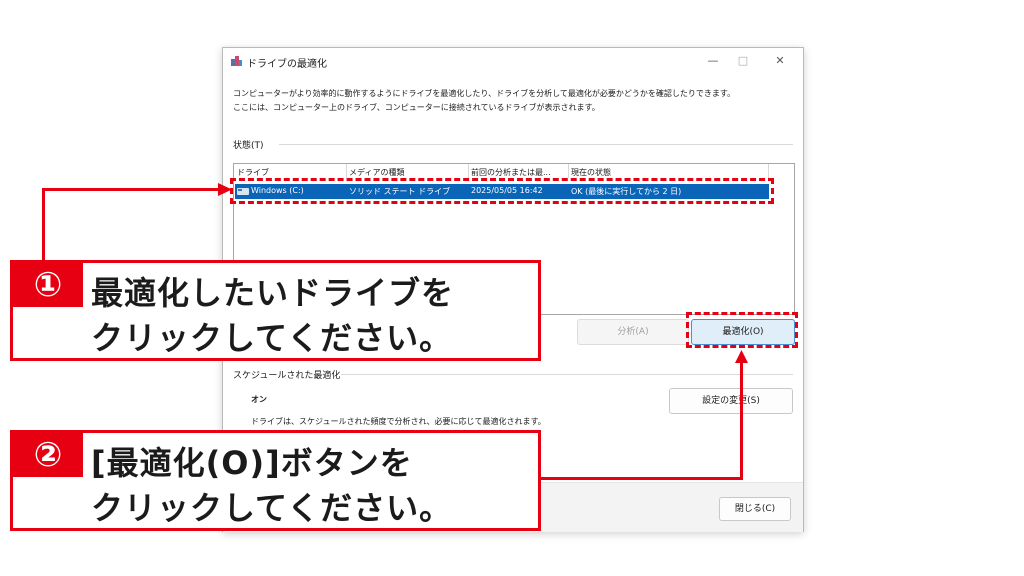  What do you see at coordinates (642, 478) in the screenshot?
I see `connector-line-2-horizontal` at bounding box center [642, 478].